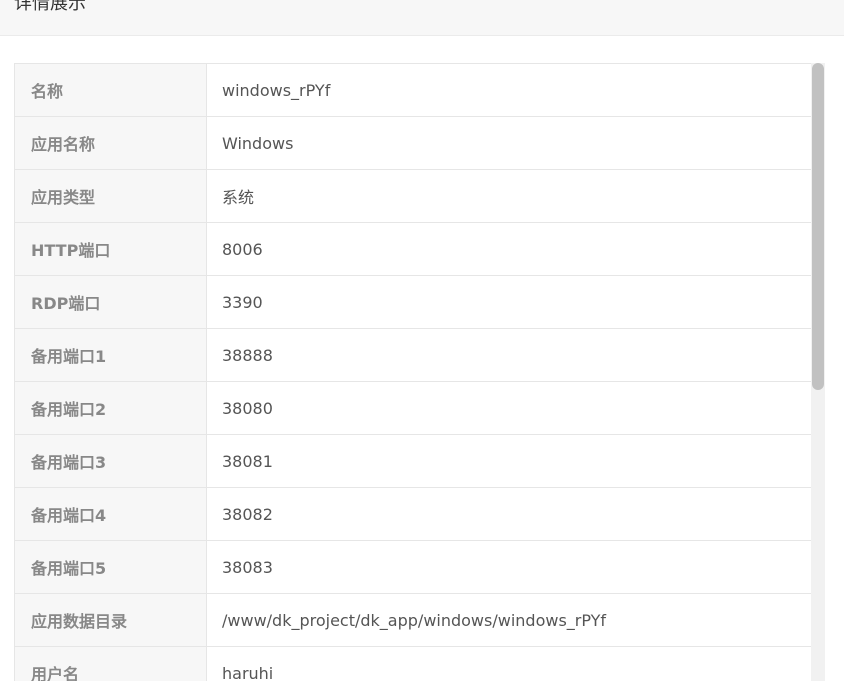  What do you see at coordinates (110, 90) in the screenshot?
I see `row-label: 名称` at bounding box center [110, 90].